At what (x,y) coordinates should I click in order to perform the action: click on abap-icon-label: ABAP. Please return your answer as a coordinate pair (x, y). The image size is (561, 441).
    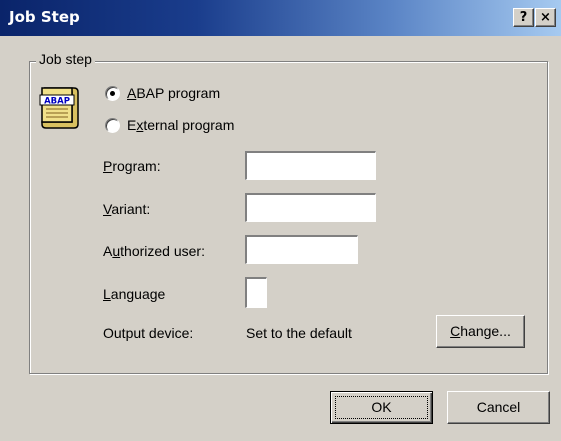
    Looking at the image, I should click on (57, 102).